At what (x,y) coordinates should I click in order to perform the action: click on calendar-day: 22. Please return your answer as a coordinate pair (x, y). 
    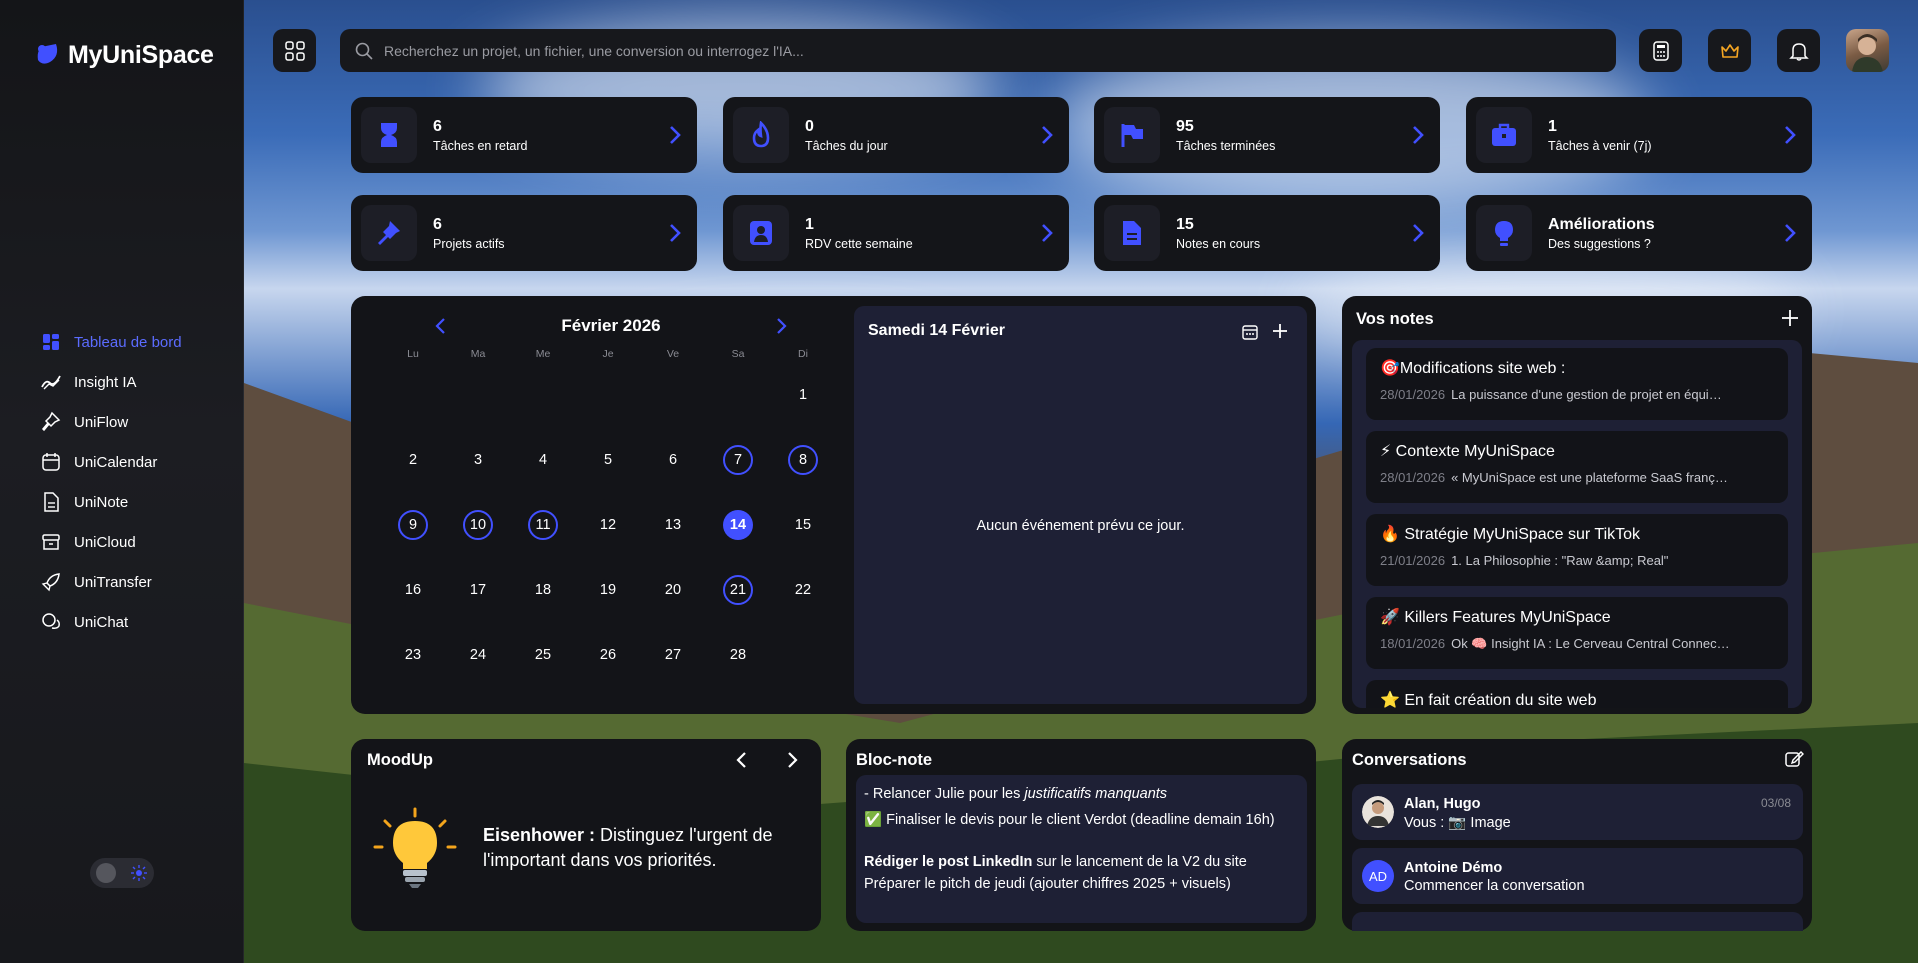
    Looking at the image, I should click on (803, 590).